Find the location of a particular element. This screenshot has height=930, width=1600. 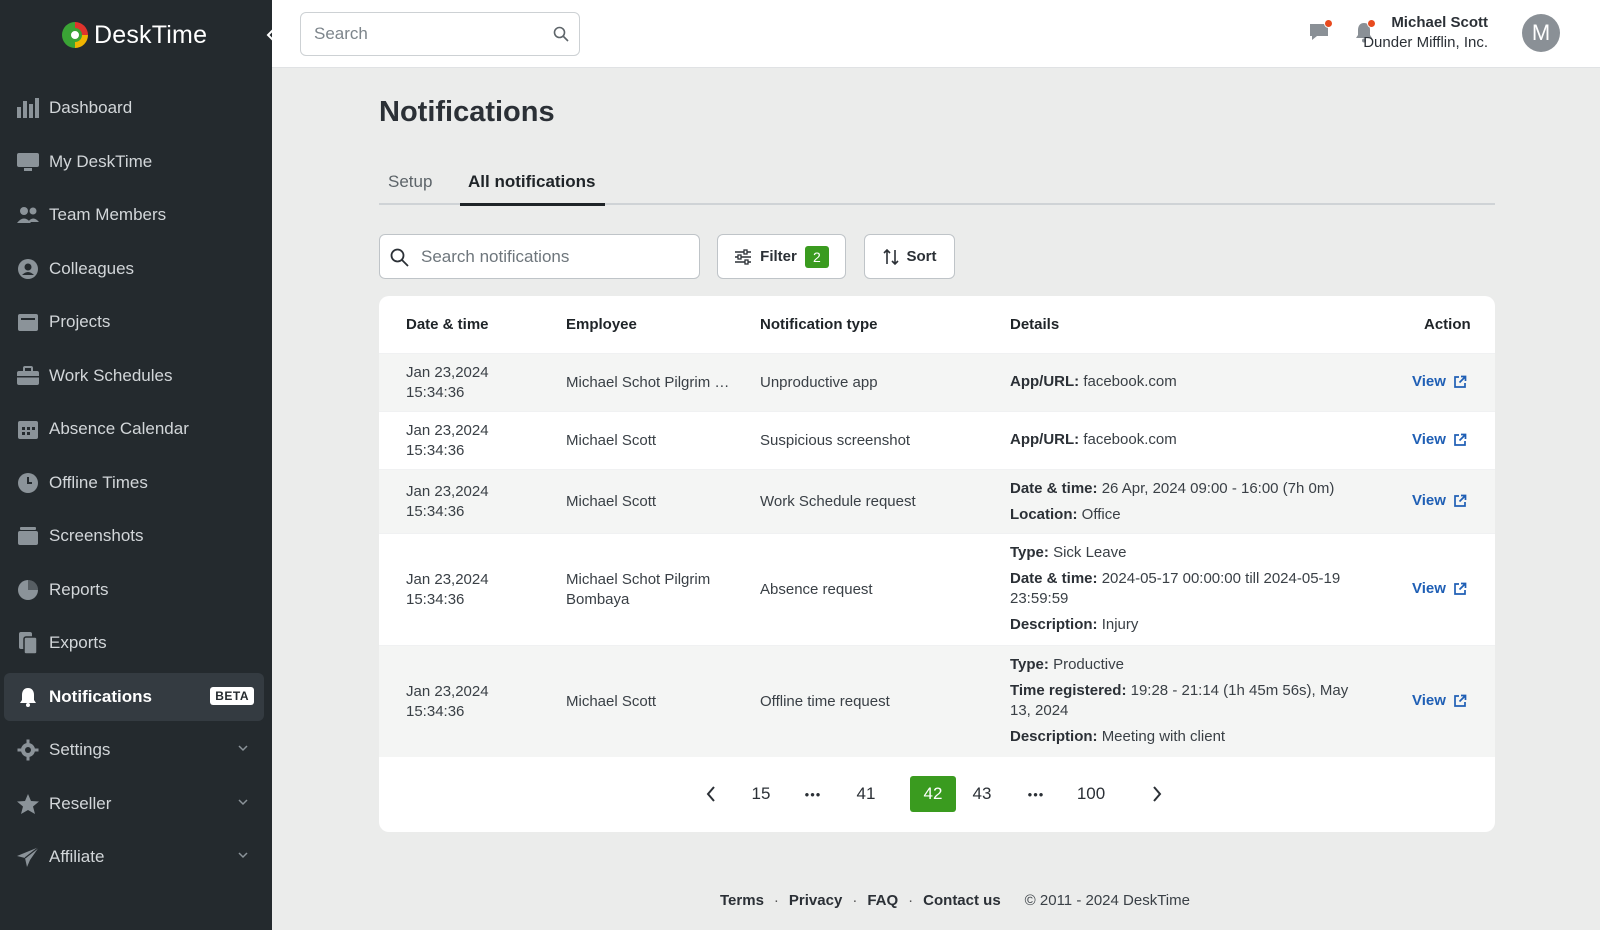

team-icon is located at coordinates (28, 215).